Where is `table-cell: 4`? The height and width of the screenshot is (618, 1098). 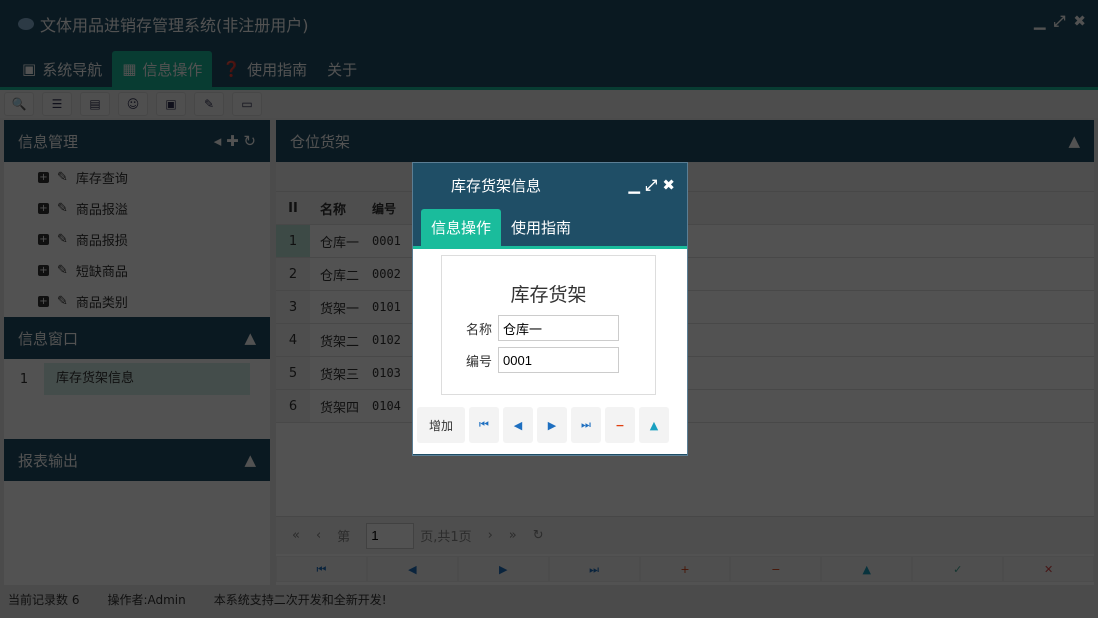
table-cell: 4 is located at coordinates (293, 340).